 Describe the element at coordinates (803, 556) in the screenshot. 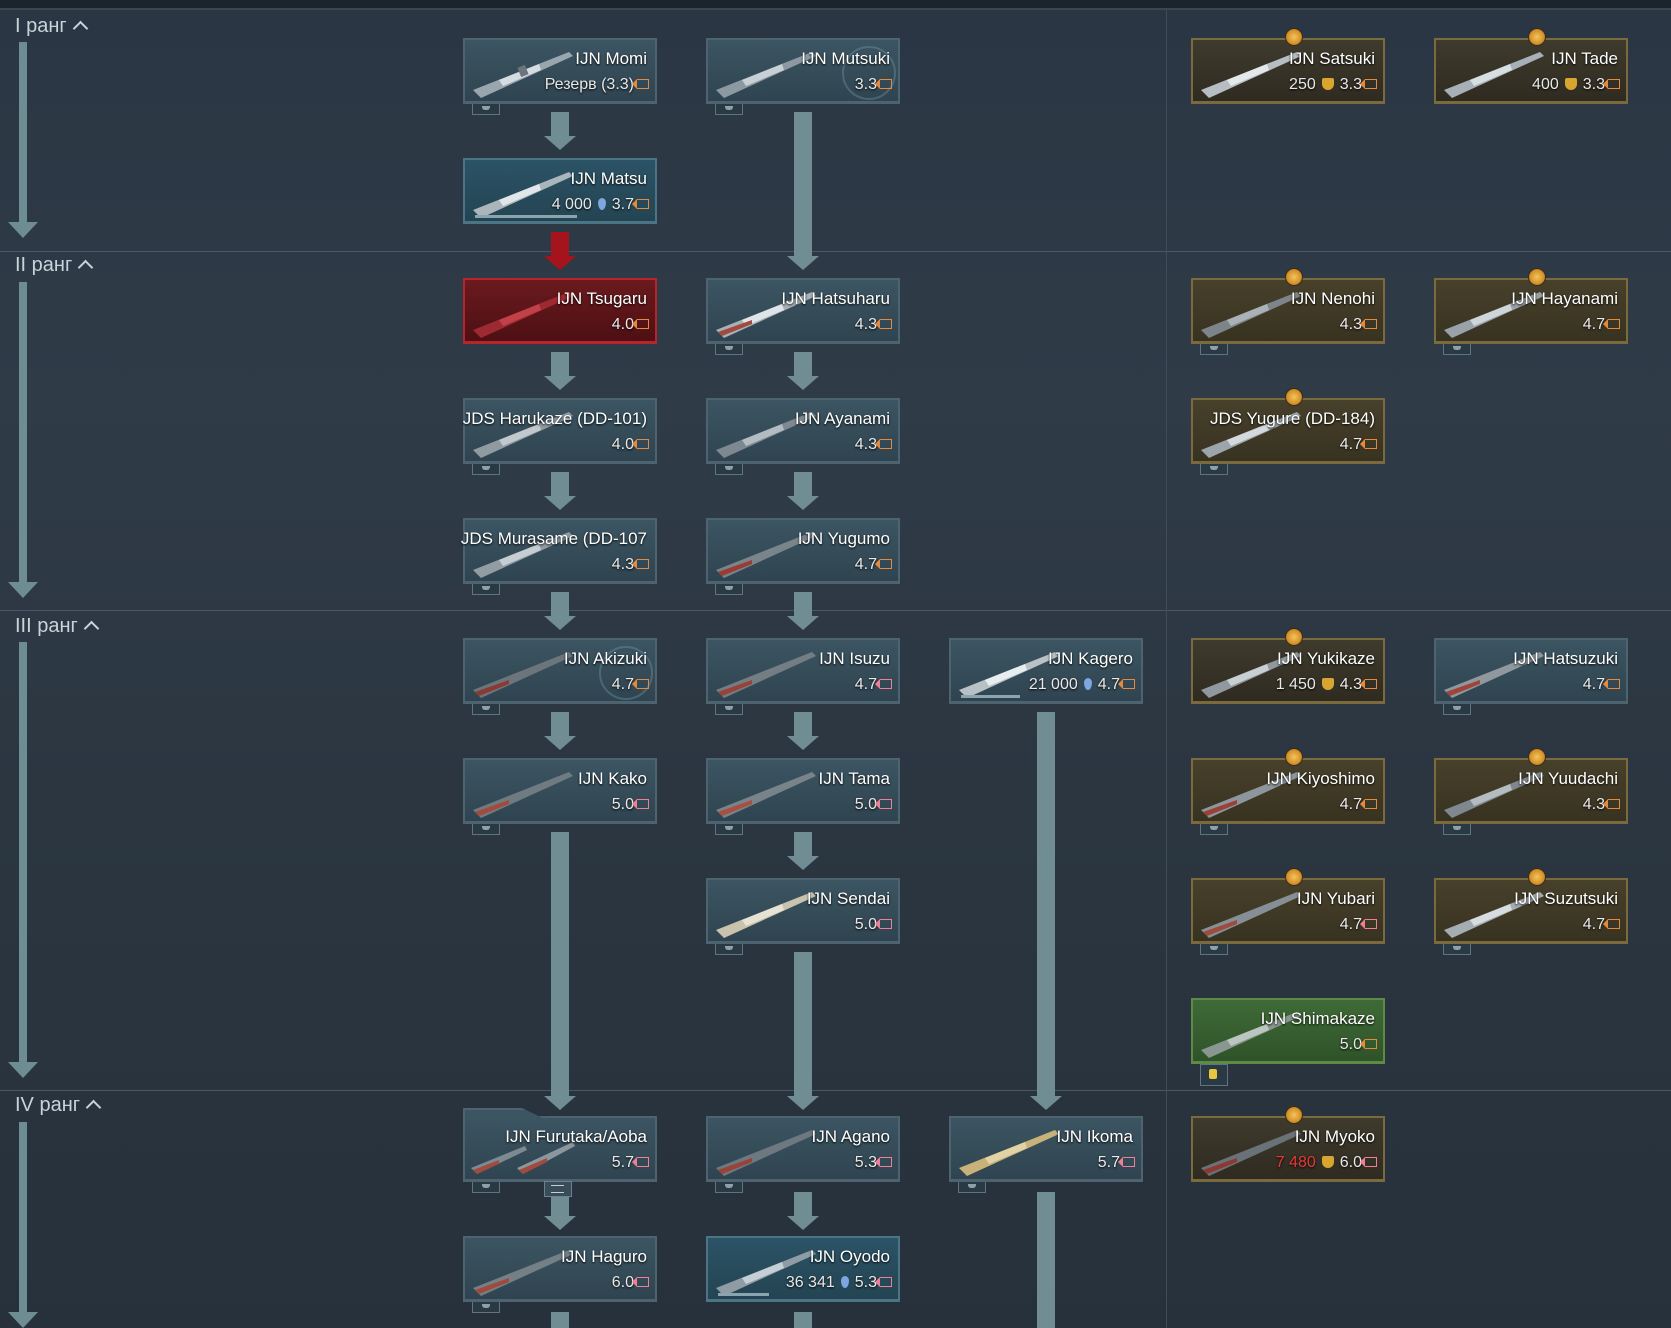

I see `vehicle-card-yugumo: IJN Yugumo 4.7` at that location.